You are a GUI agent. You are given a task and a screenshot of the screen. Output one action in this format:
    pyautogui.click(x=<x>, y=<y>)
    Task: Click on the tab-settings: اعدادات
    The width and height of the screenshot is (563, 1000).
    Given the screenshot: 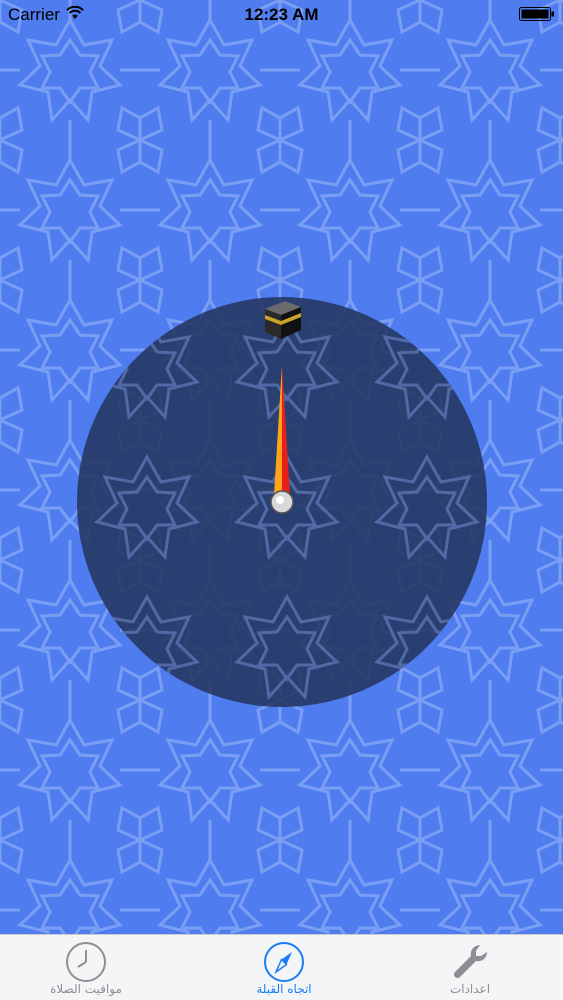 What is the action you would take?
    pyautogui.click(x=470, y=967)
    